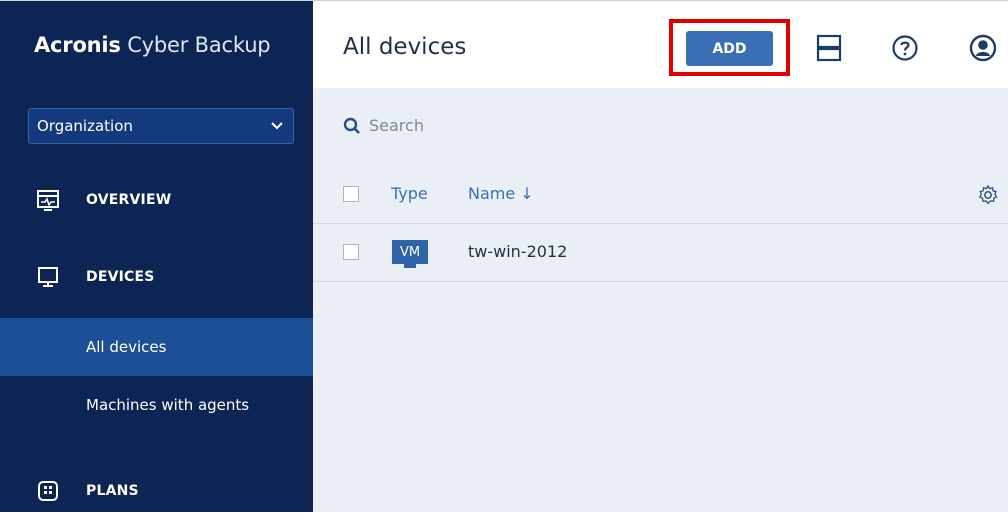  What do you see at coordinates (660, 253) in the screenshot?
I see `table-row: VM tw-win-2012` at bounding box center [660, 253].